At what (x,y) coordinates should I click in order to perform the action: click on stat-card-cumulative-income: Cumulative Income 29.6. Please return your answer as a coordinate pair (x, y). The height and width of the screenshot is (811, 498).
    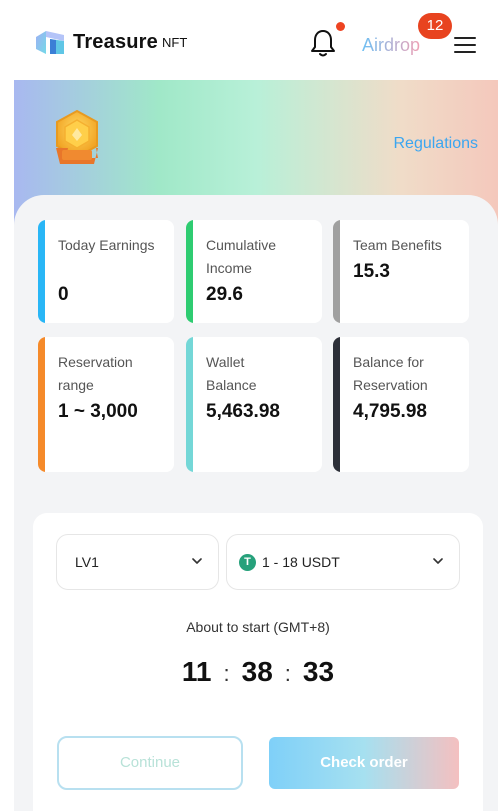
    Looking at the image, I should click on (254, 271).